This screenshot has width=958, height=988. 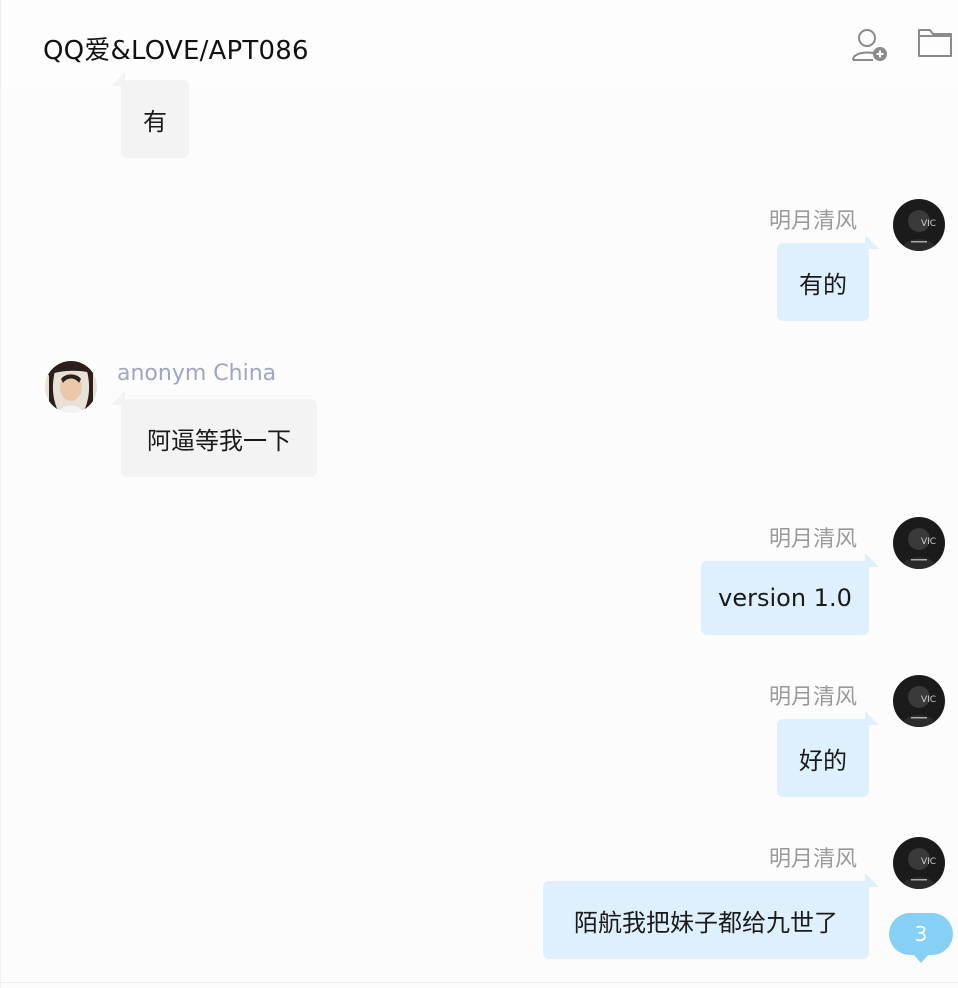 I want to click on message-bubble: 阿逼等我一下, so click(x=214, y=434).